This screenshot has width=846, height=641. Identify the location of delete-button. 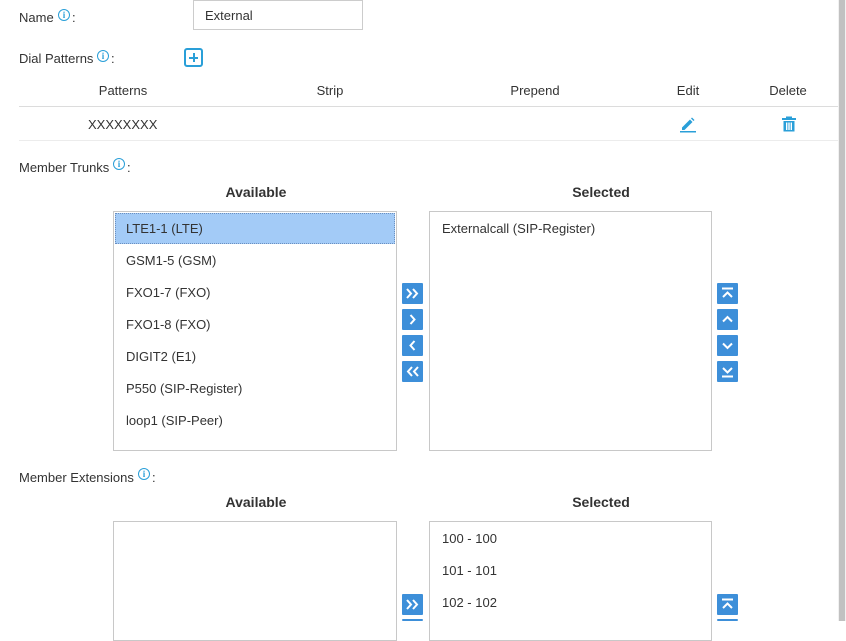
(789, 124).